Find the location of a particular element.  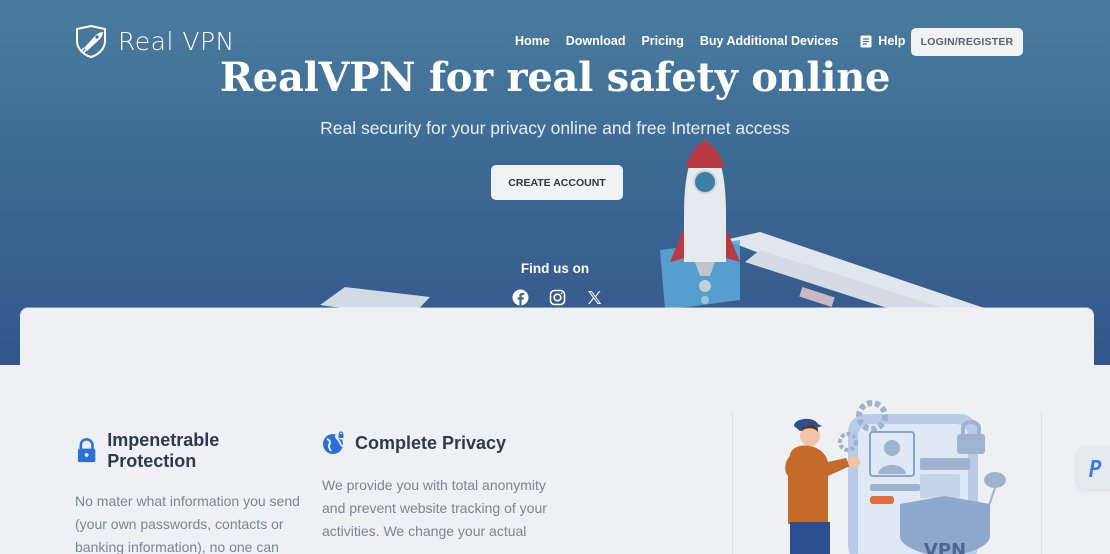

brand-name: Real VPN is located at coordinates (176, 41).